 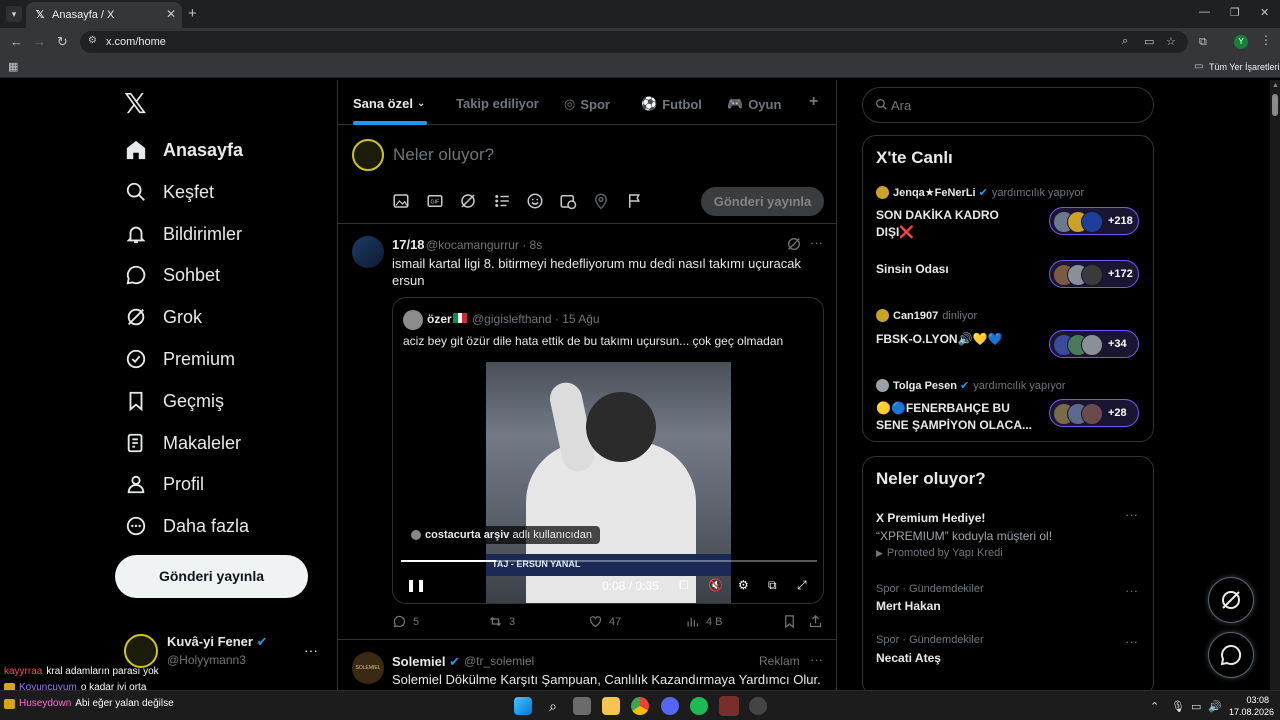 I want to click on live-space-pill: +28, so click(x=1094, y=413).